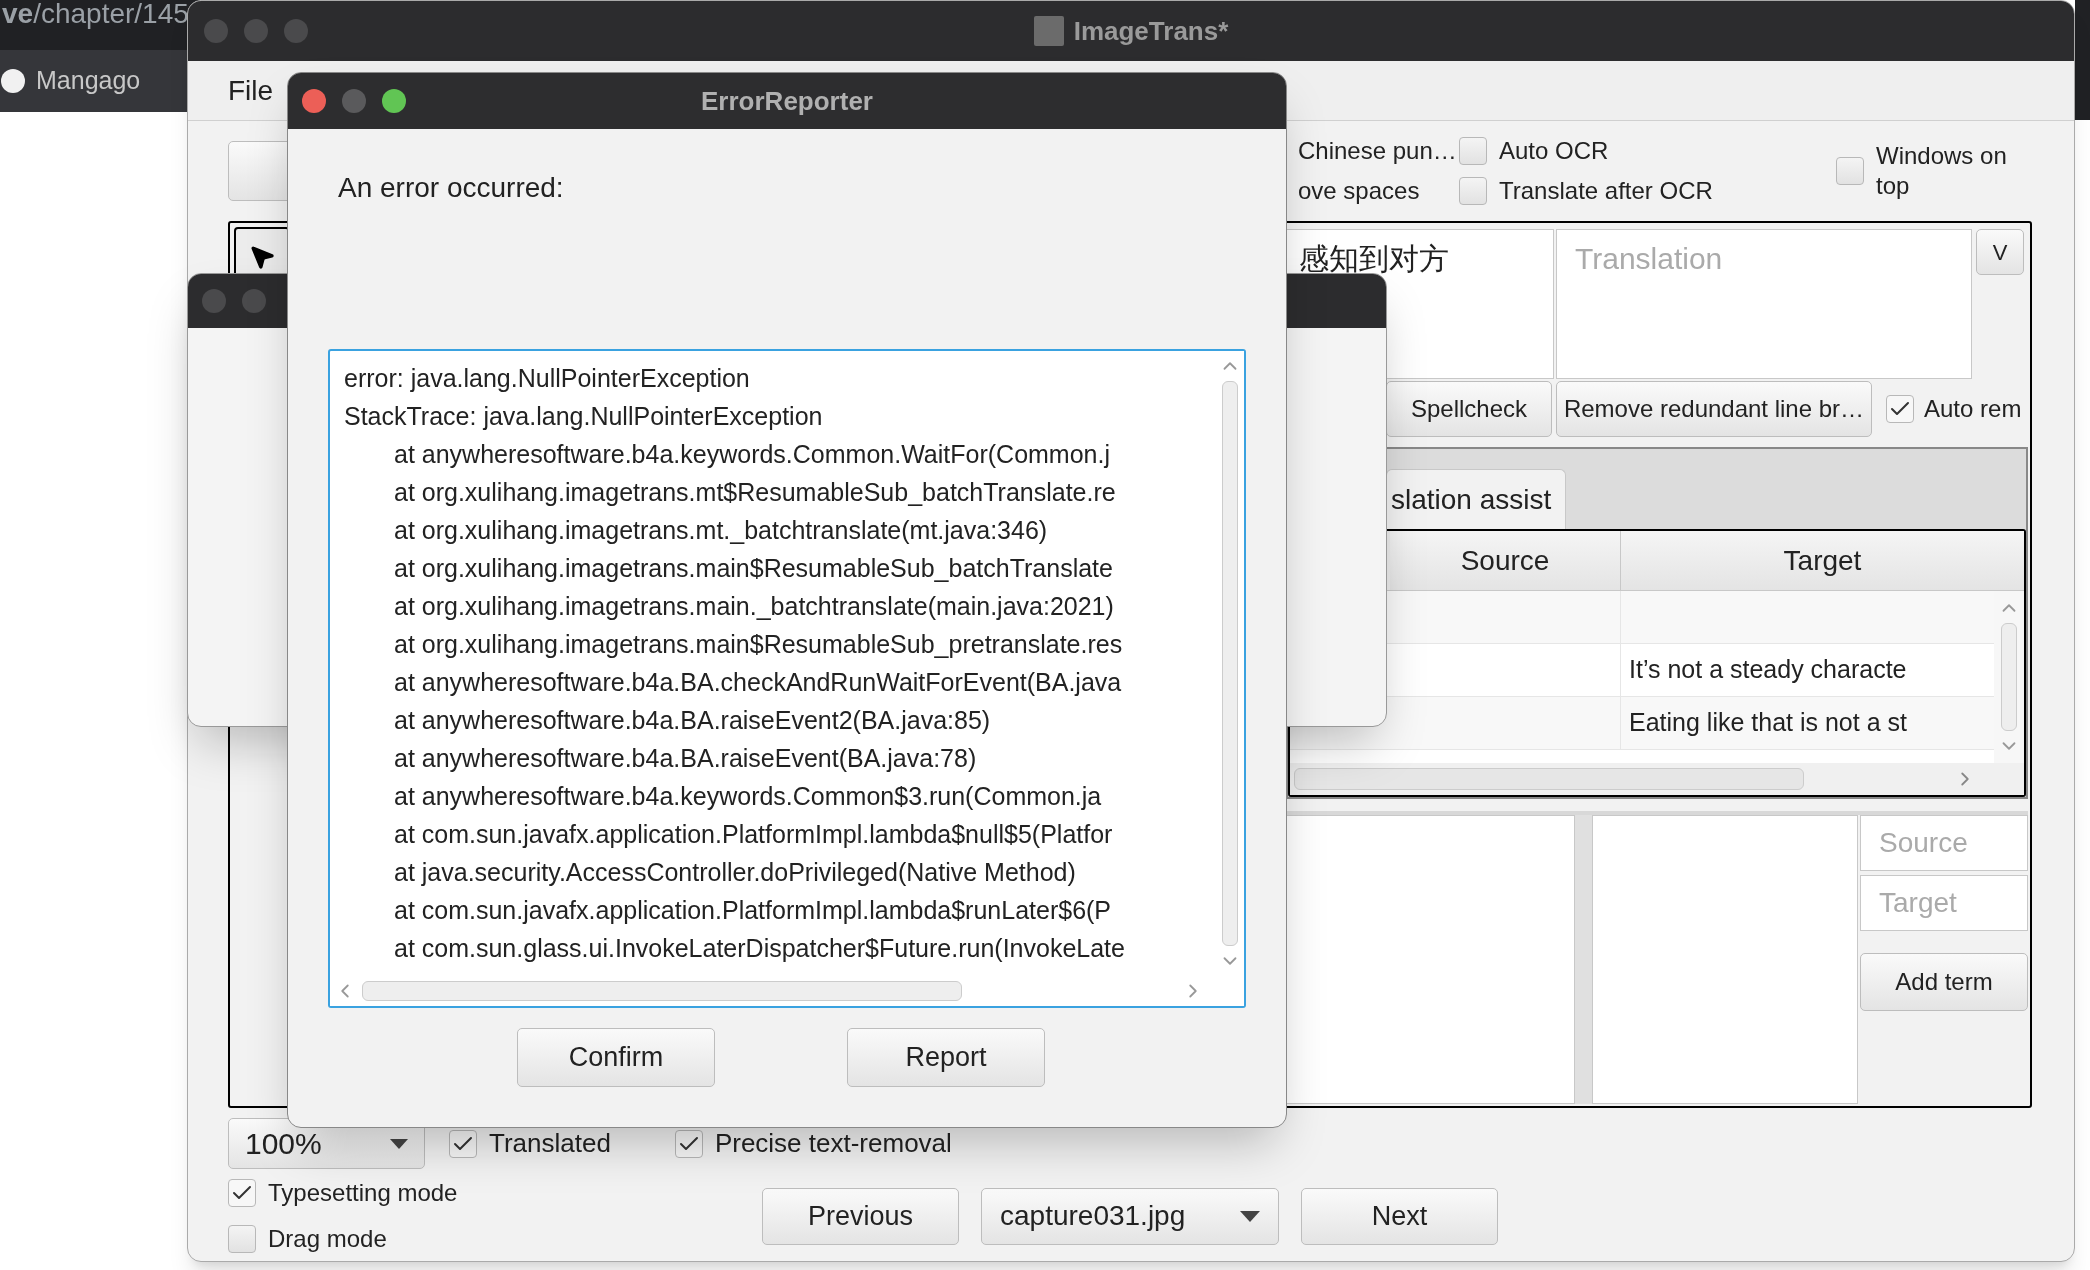 Image resolution: width=2090 pixels, height=1270 pixels. Describe the element at coordinates (2000, 252) in the screenshot. I see `expand-button: V` at that location.